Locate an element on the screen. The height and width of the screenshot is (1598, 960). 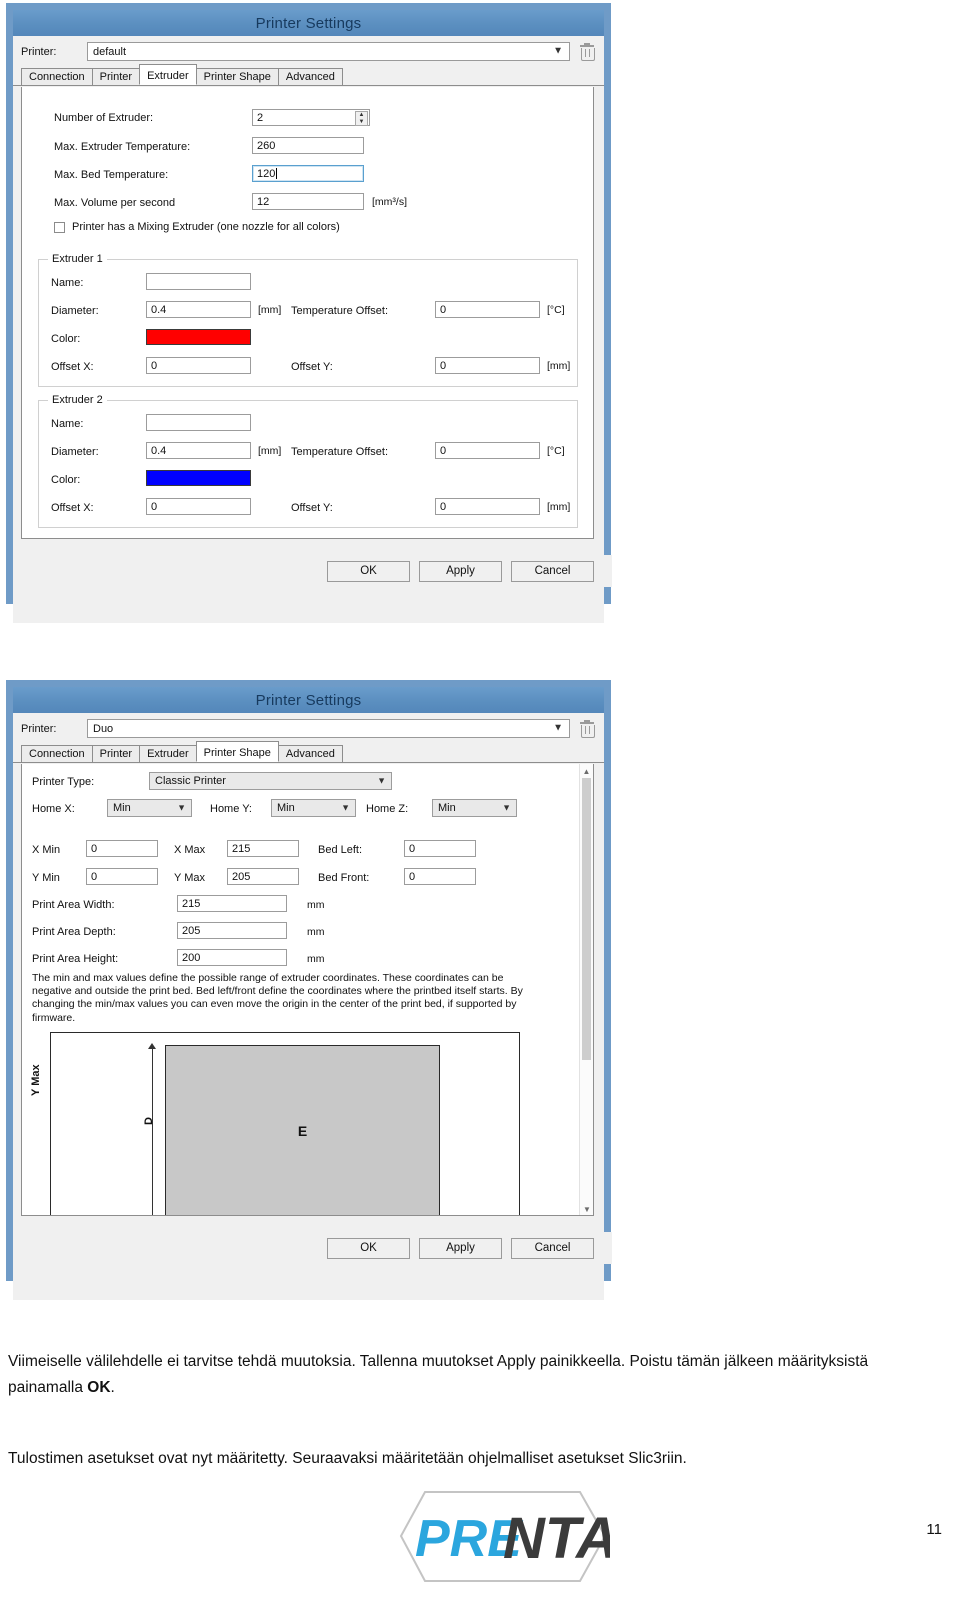
scroll-down-icon: ▼ is located at coordinates (586, 1208).